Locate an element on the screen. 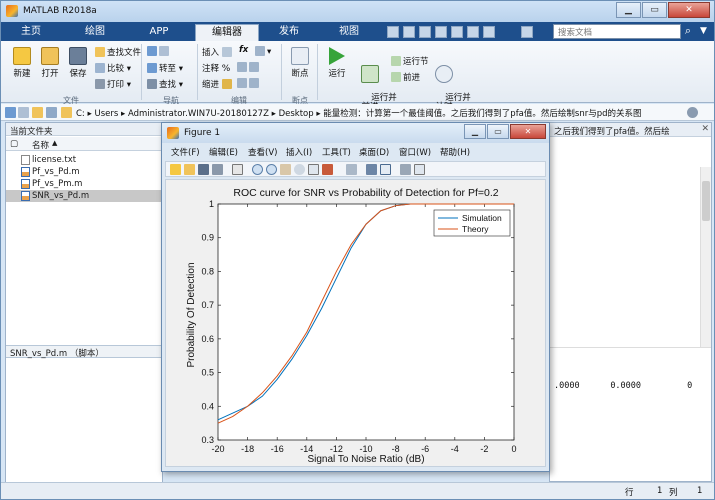 The image size is (715, 500). colorbar-icon is located at coordinates (371, 169).